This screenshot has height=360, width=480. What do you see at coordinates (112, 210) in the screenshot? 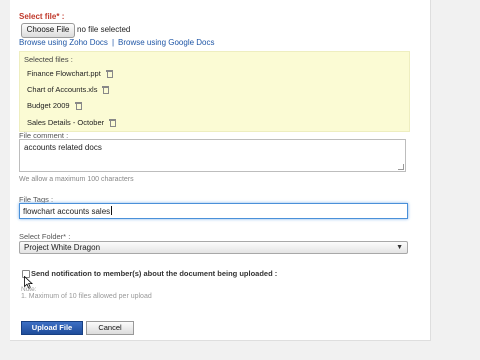
I see `text-caret` at bounding box center [112, 210].